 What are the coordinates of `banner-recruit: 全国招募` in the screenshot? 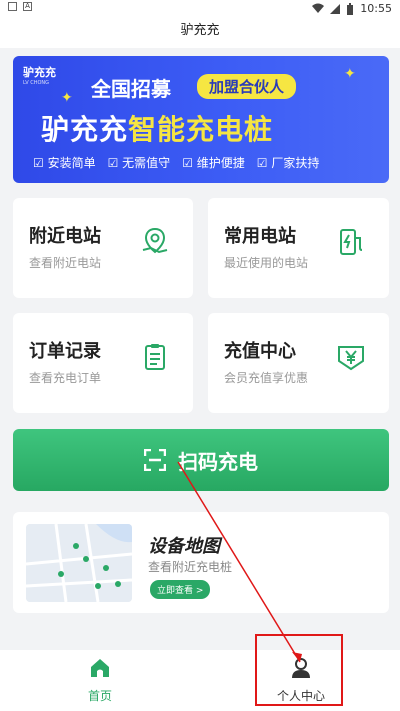 It's located at (131, 89).